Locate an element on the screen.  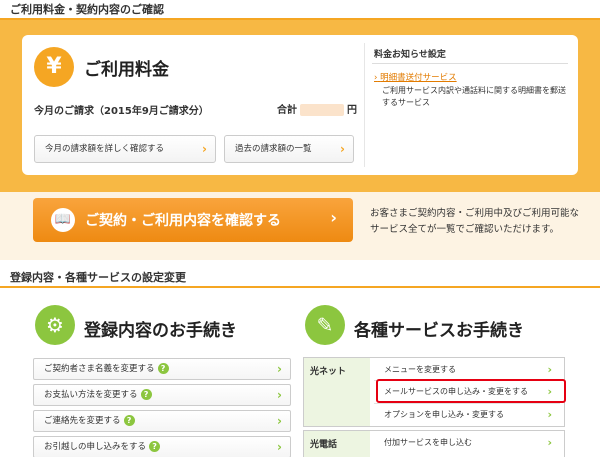
mail-service-highlight is located at coordinates (471, 391).